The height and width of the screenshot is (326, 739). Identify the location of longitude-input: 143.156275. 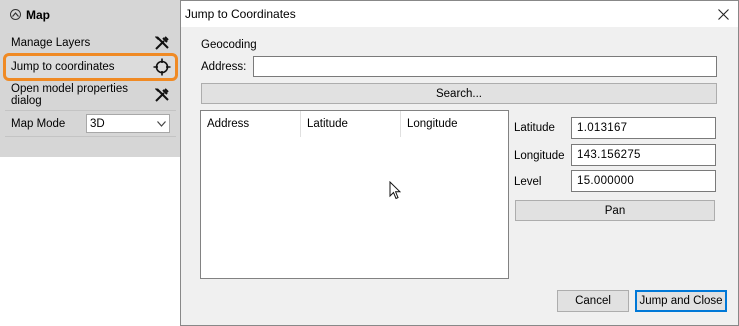
(643, 155).